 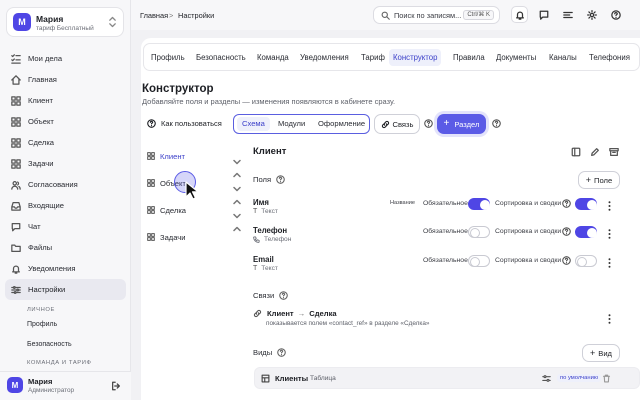 I want to click on theme-toggle-button, so click(x=591, y=14).